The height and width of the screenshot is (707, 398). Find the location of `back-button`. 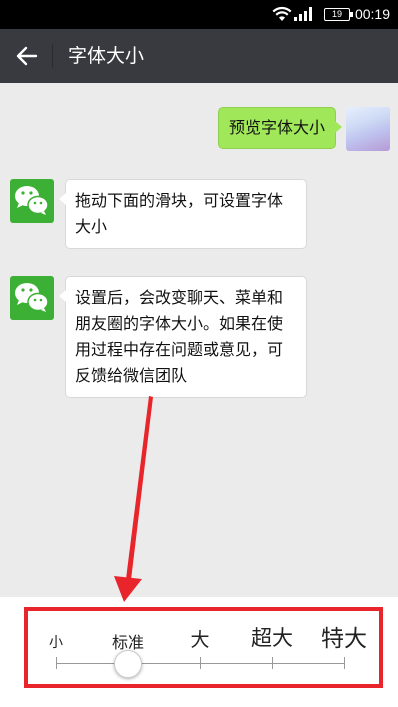

back-button is located at coordinates (27, 56).